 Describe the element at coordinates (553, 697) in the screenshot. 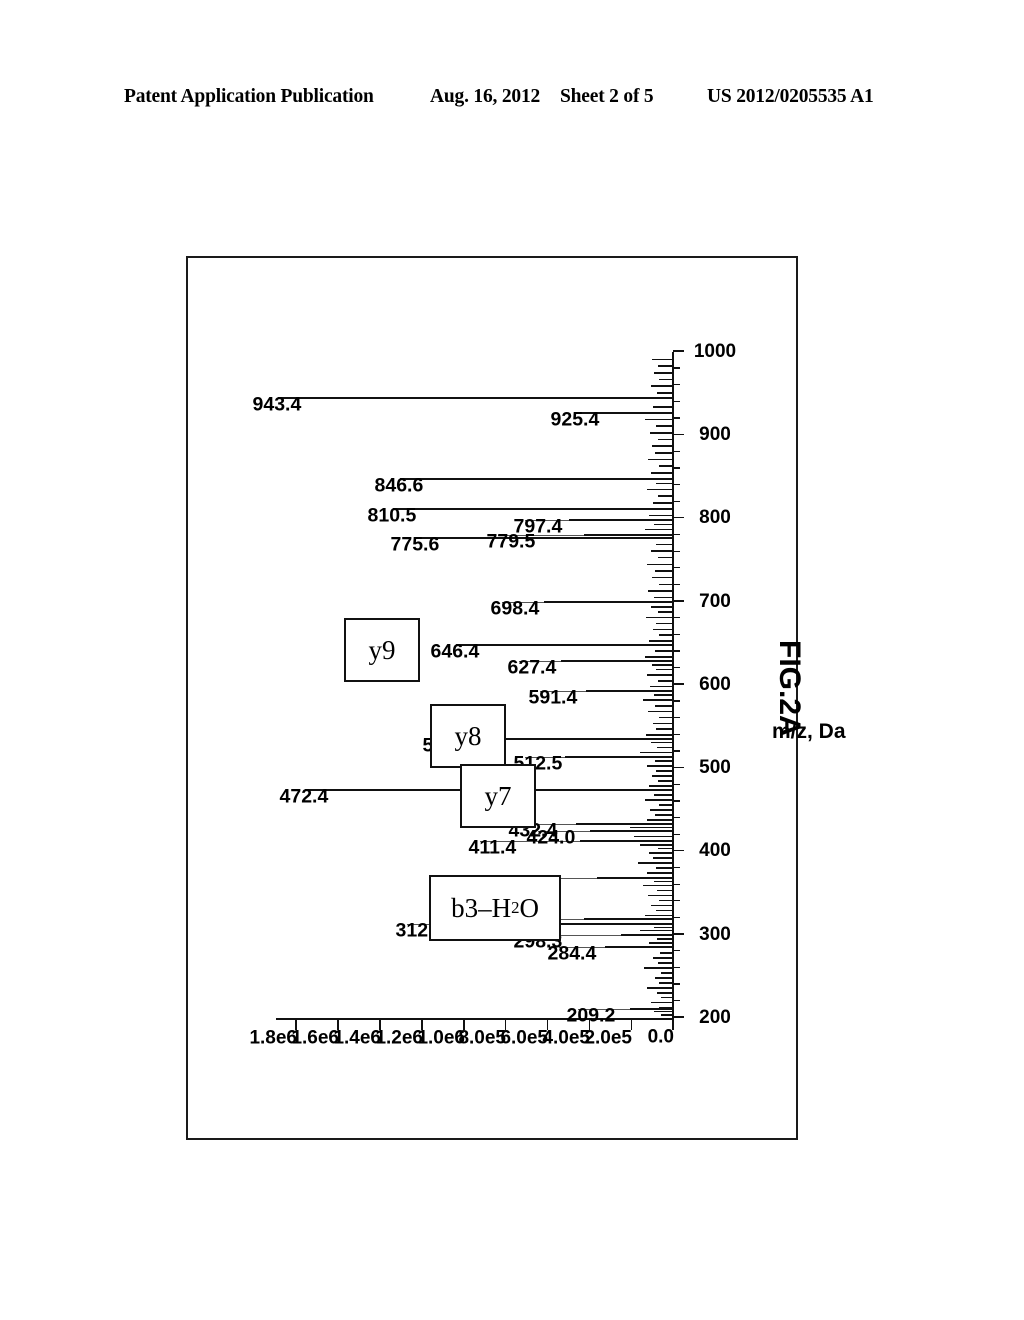

I see `peak-label: 591.4` at that location.